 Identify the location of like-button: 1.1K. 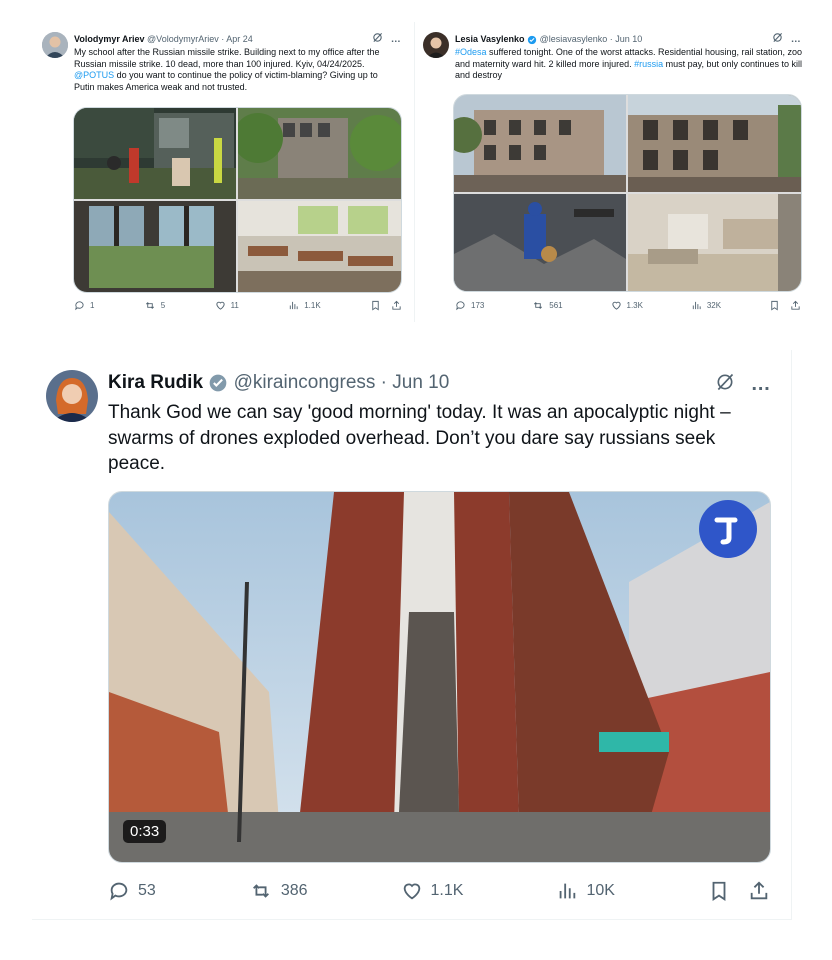
(432, 891).